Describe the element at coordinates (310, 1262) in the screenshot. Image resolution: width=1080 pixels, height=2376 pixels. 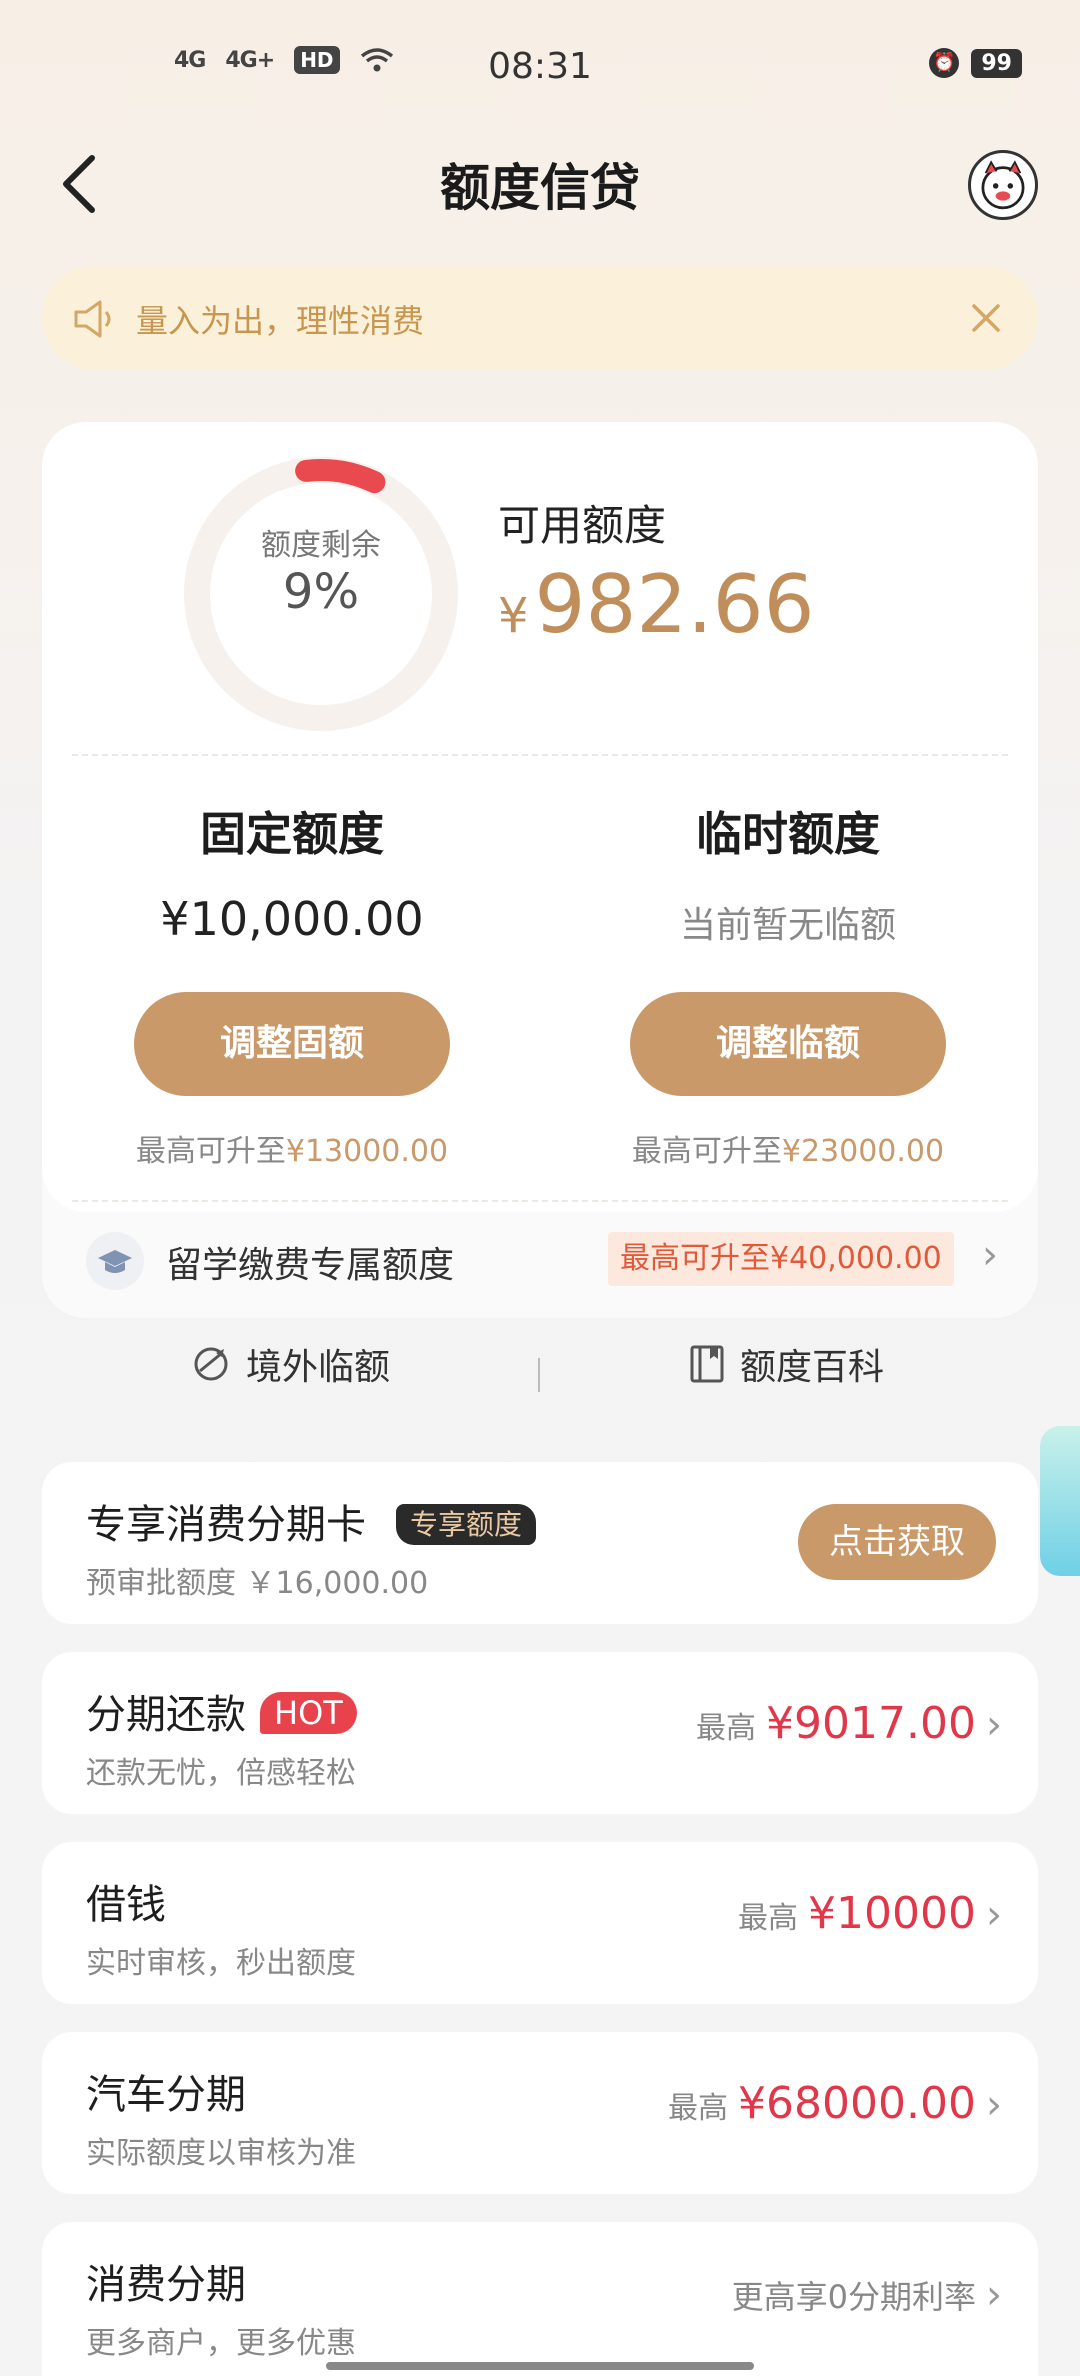
I see `study-abroad-quota-label: 留学缴费专属额度` at that location.